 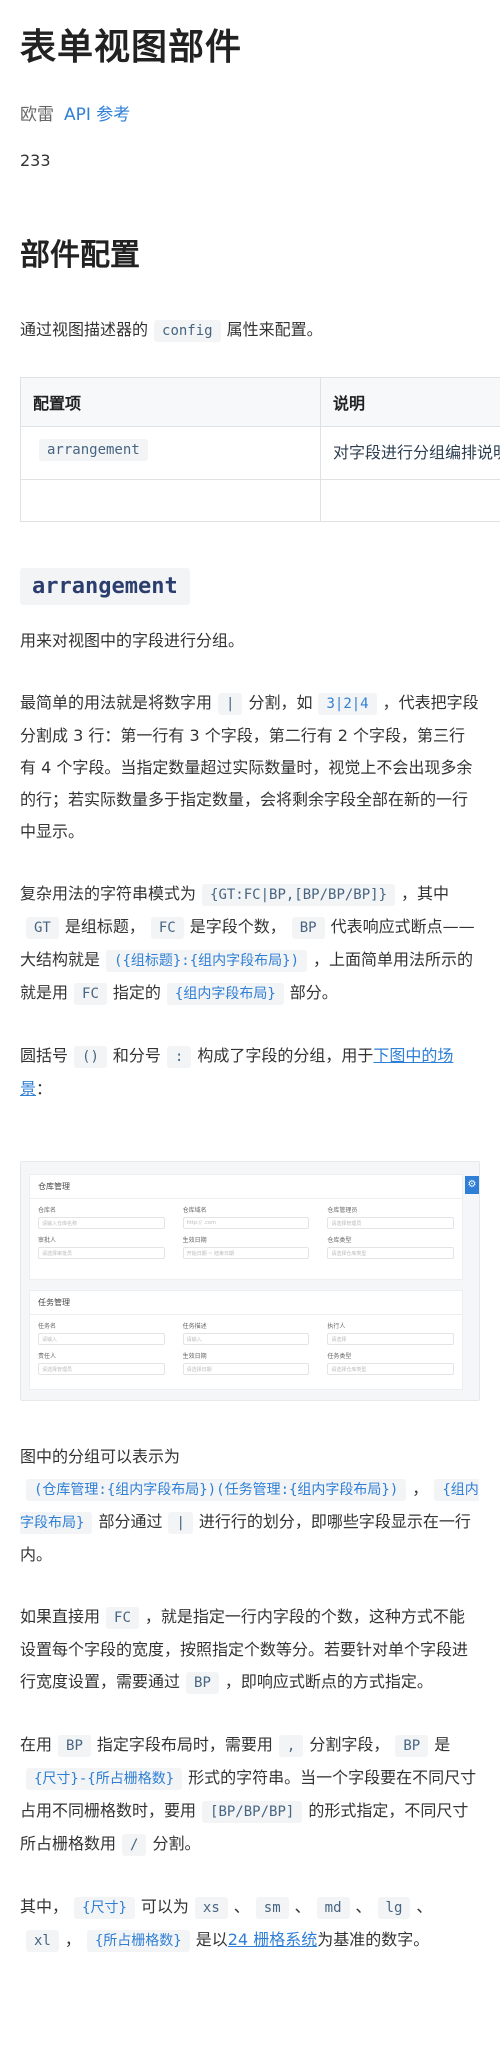 I want to click on author: 欧雷, so click(x=37, y=115).